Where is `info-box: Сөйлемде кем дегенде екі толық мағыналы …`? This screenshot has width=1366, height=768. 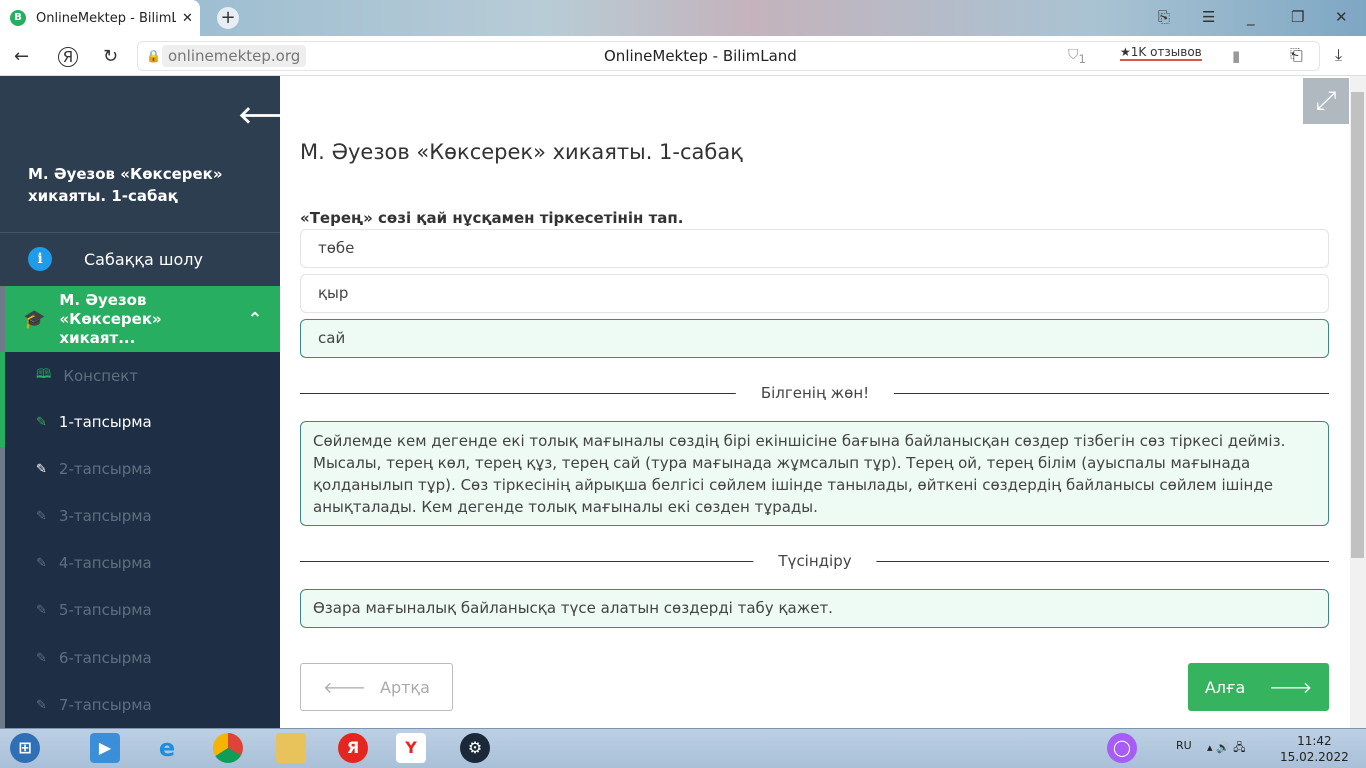 info-box: Сөйлемде кем дегенде екі толық мағыналы … is located at coordinates (814, 473).